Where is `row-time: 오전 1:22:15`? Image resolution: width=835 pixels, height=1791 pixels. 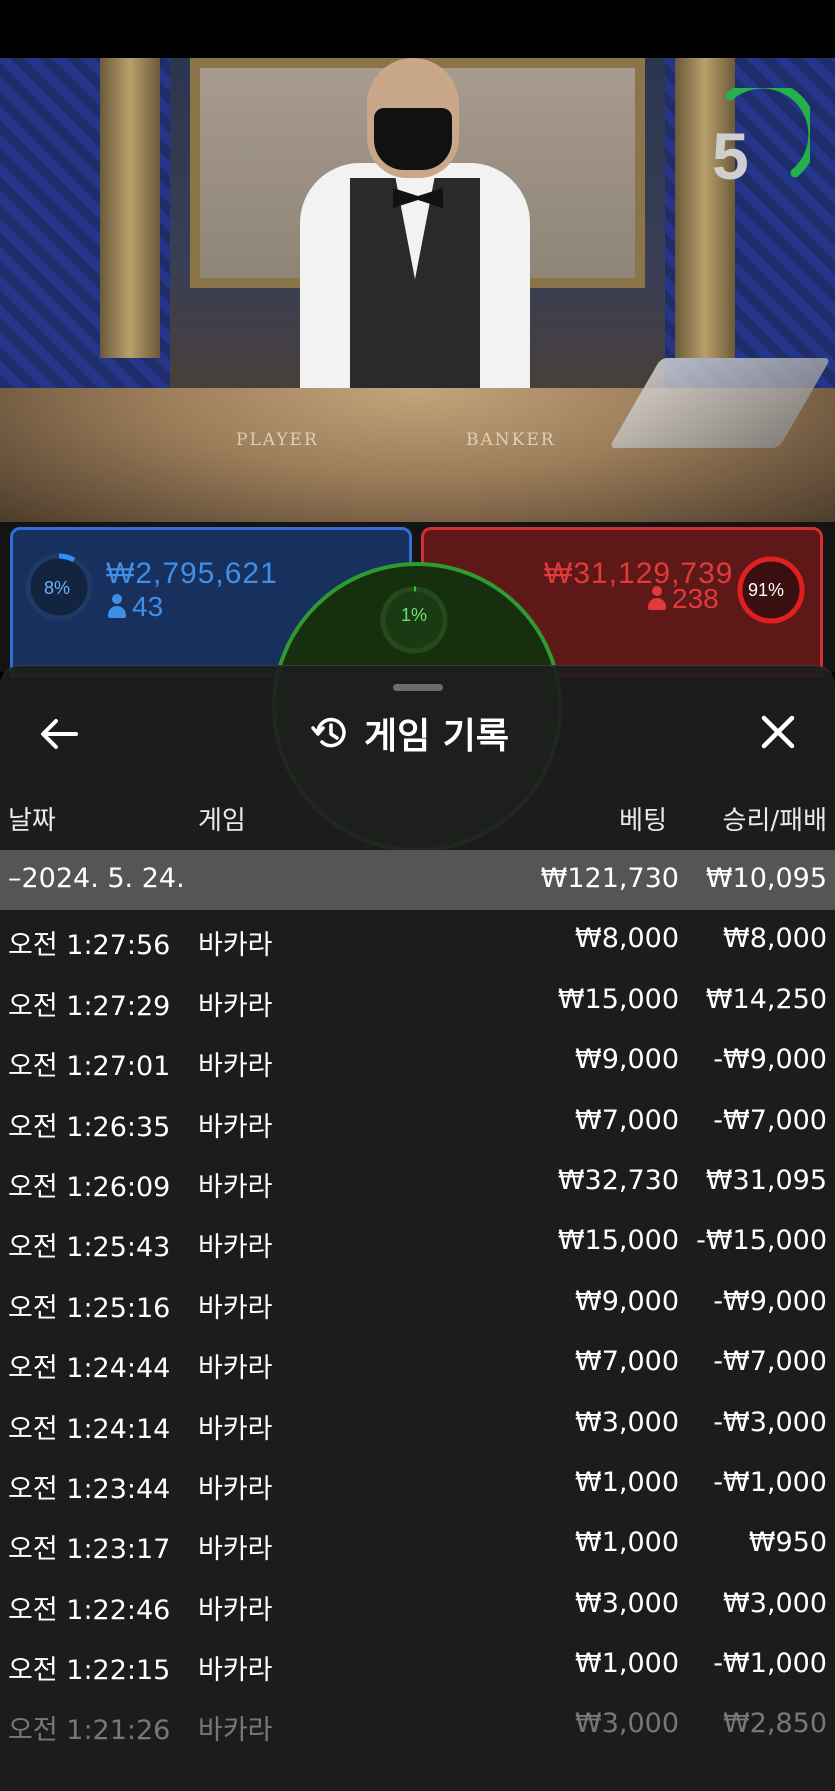
row-time: 오전 1:22:15 is located at coordinates (89, 1671).